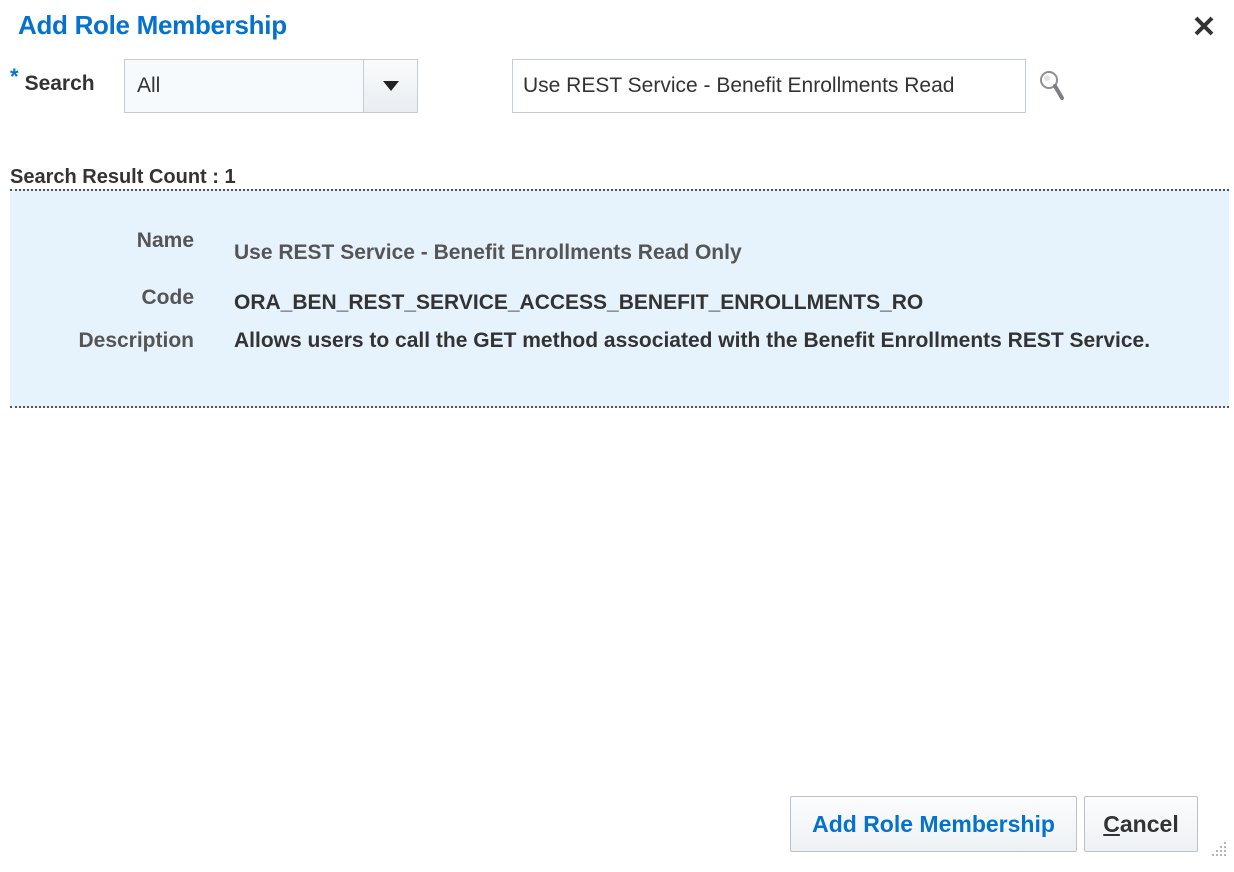  What do you see at coordinates (123, 177) in the screenshot?
I see `search-result-count: Search Result Count : 1` at bounding box center [123, 177].